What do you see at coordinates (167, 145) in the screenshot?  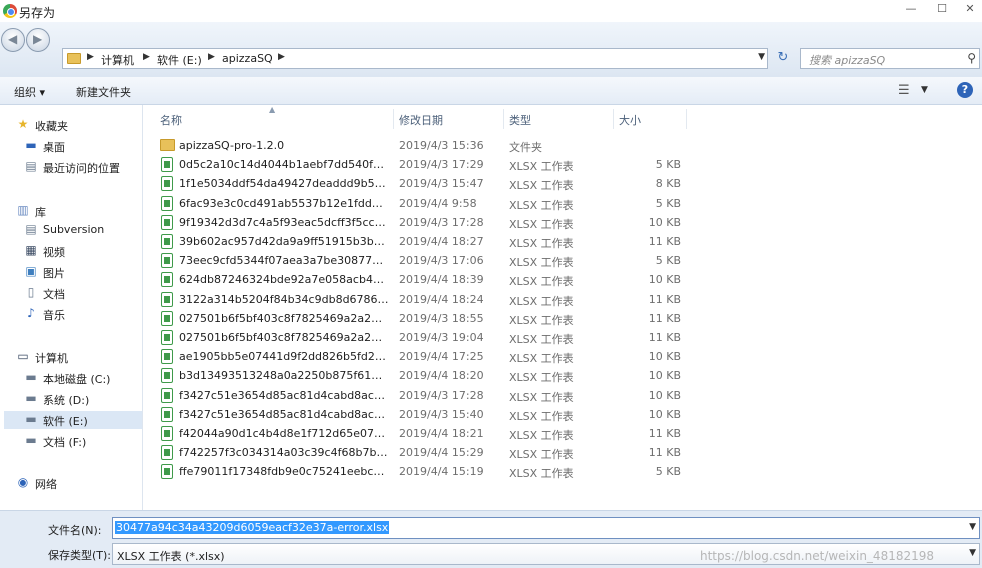 I see `folder-icon` at bounding box center [167, 145].